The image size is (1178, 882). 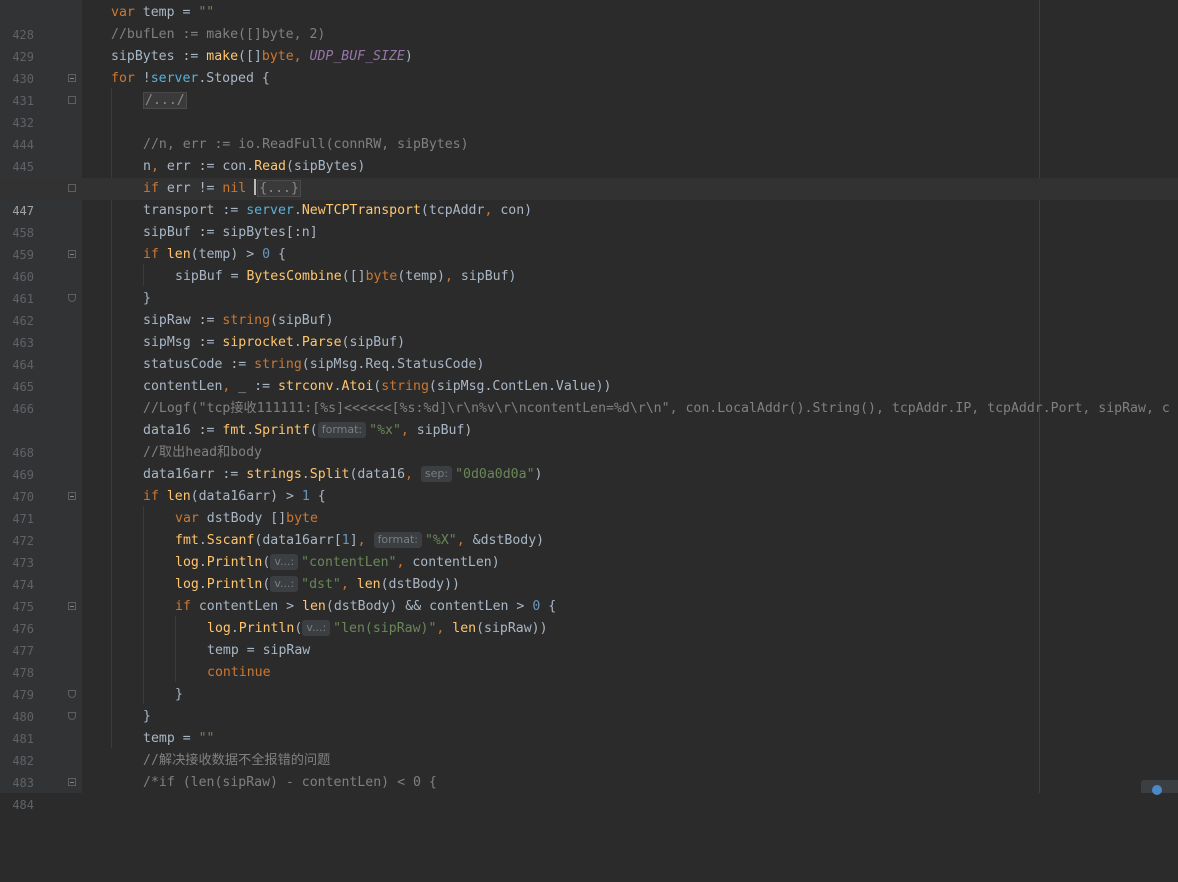 I want to click on token: UDP_BUF_SIZE, so click(x=357, y=56).